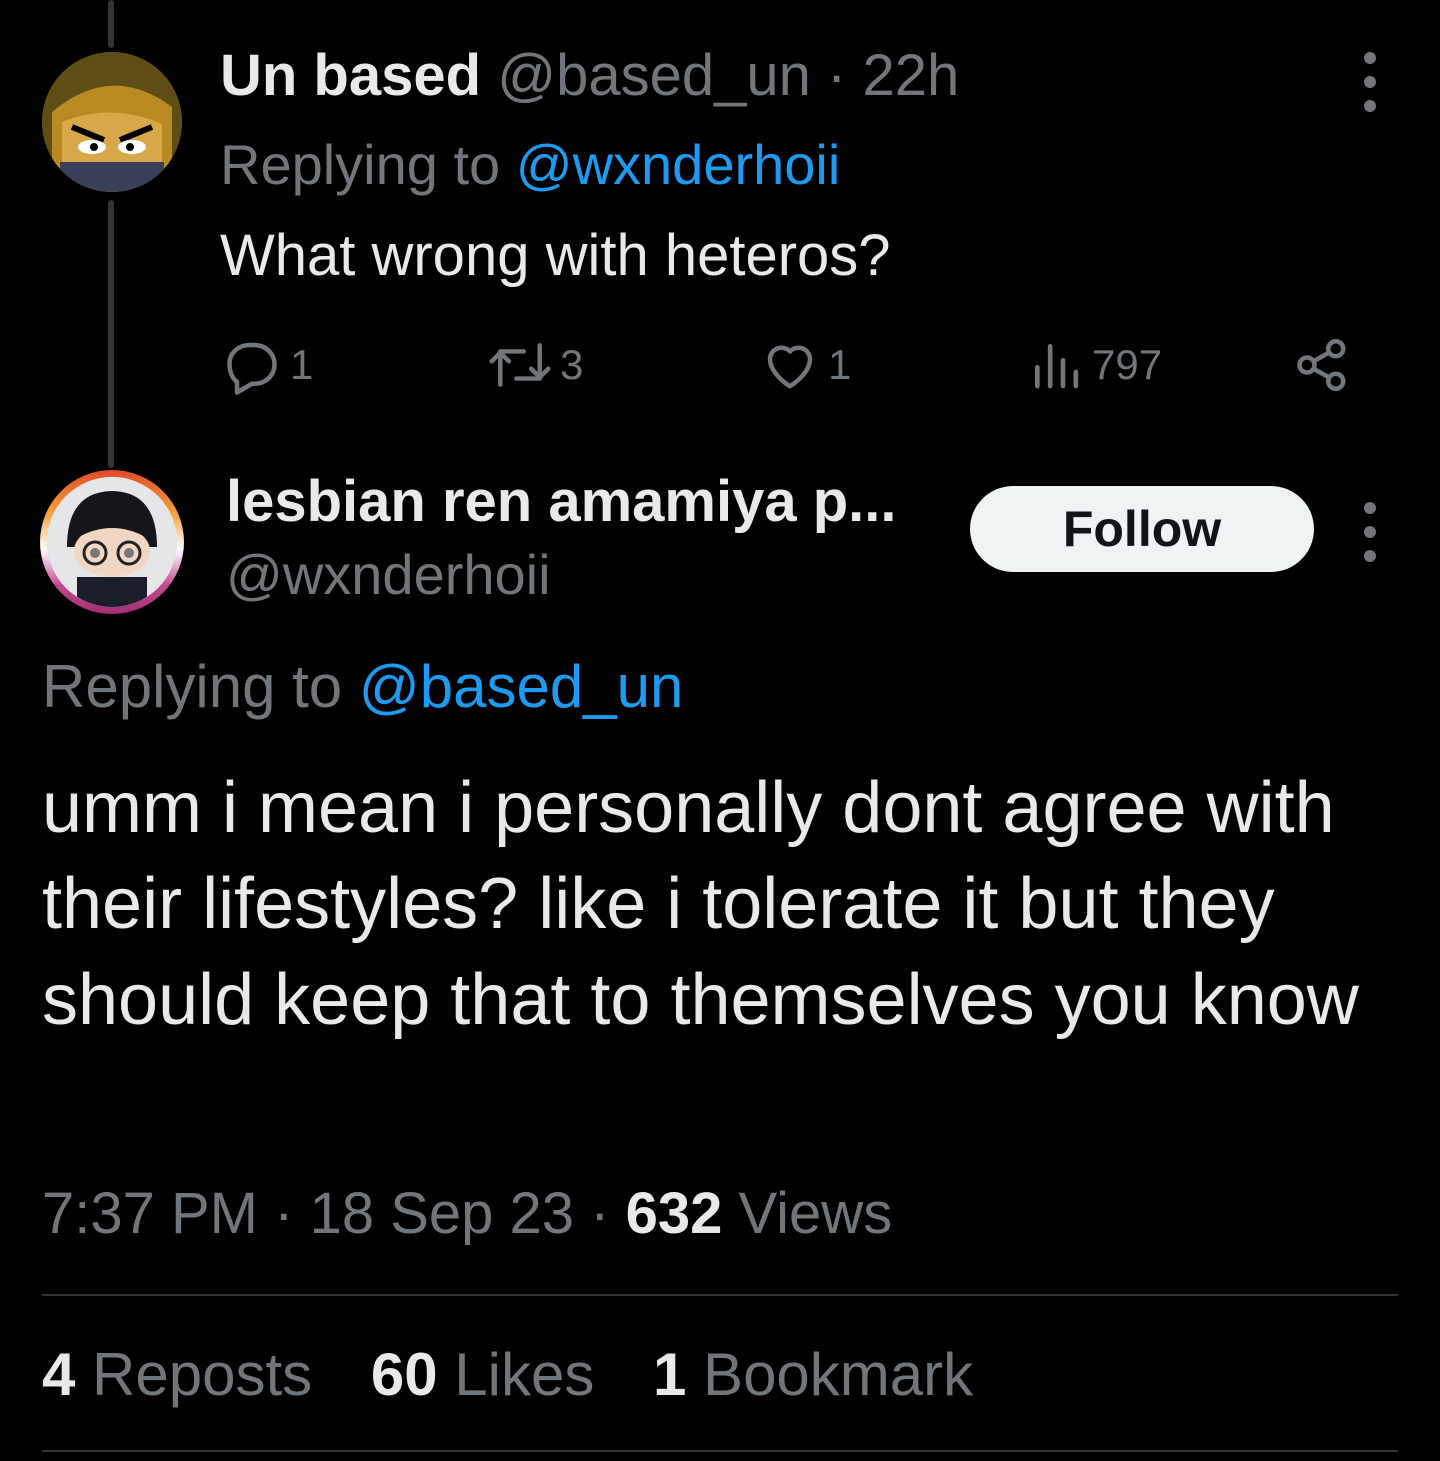 The image size is (1440, 1461). Describe the element at coordinates (302, 364) in the screenshot. I see `reply-count: 1` at that location.